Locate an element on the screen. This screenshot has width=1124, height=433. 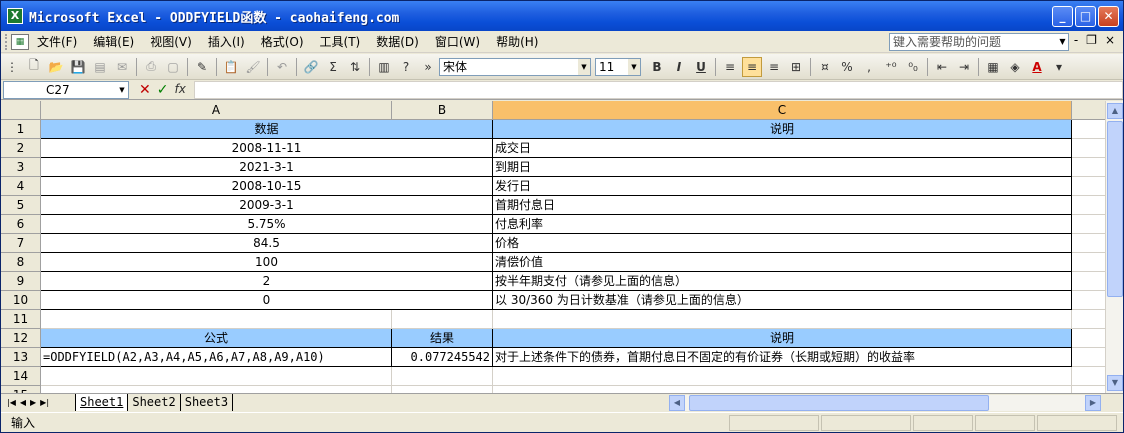
document-icon: ▦ is located at coordinates (20, 41).